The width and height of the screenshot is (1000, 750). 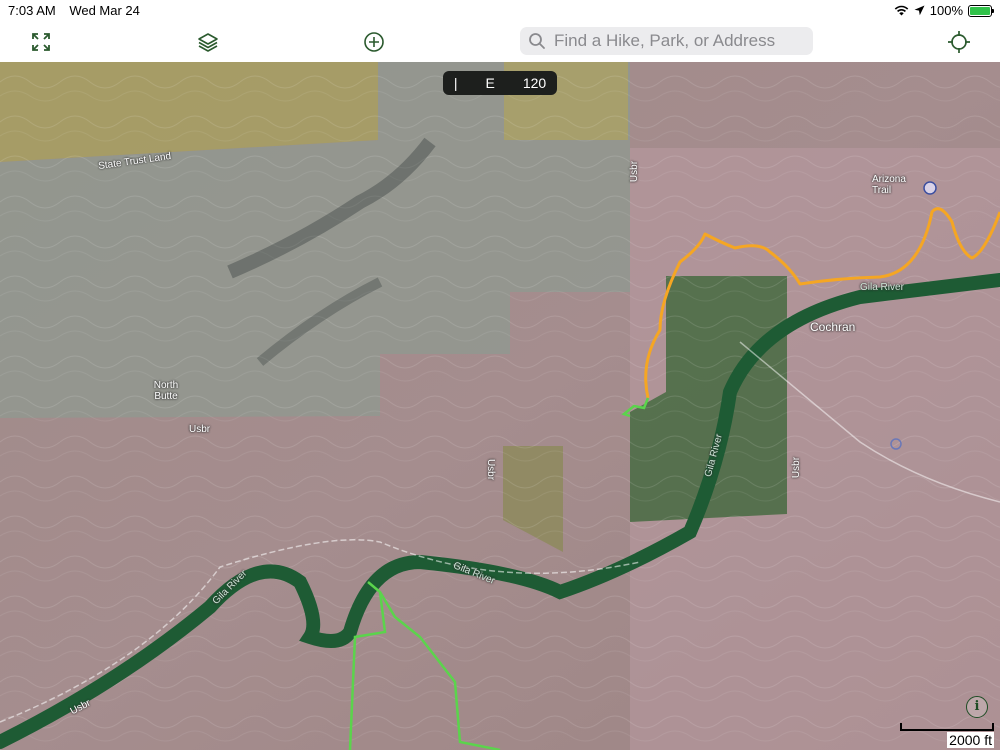 I want to click on battery-icon, so click(x=981, y=10).